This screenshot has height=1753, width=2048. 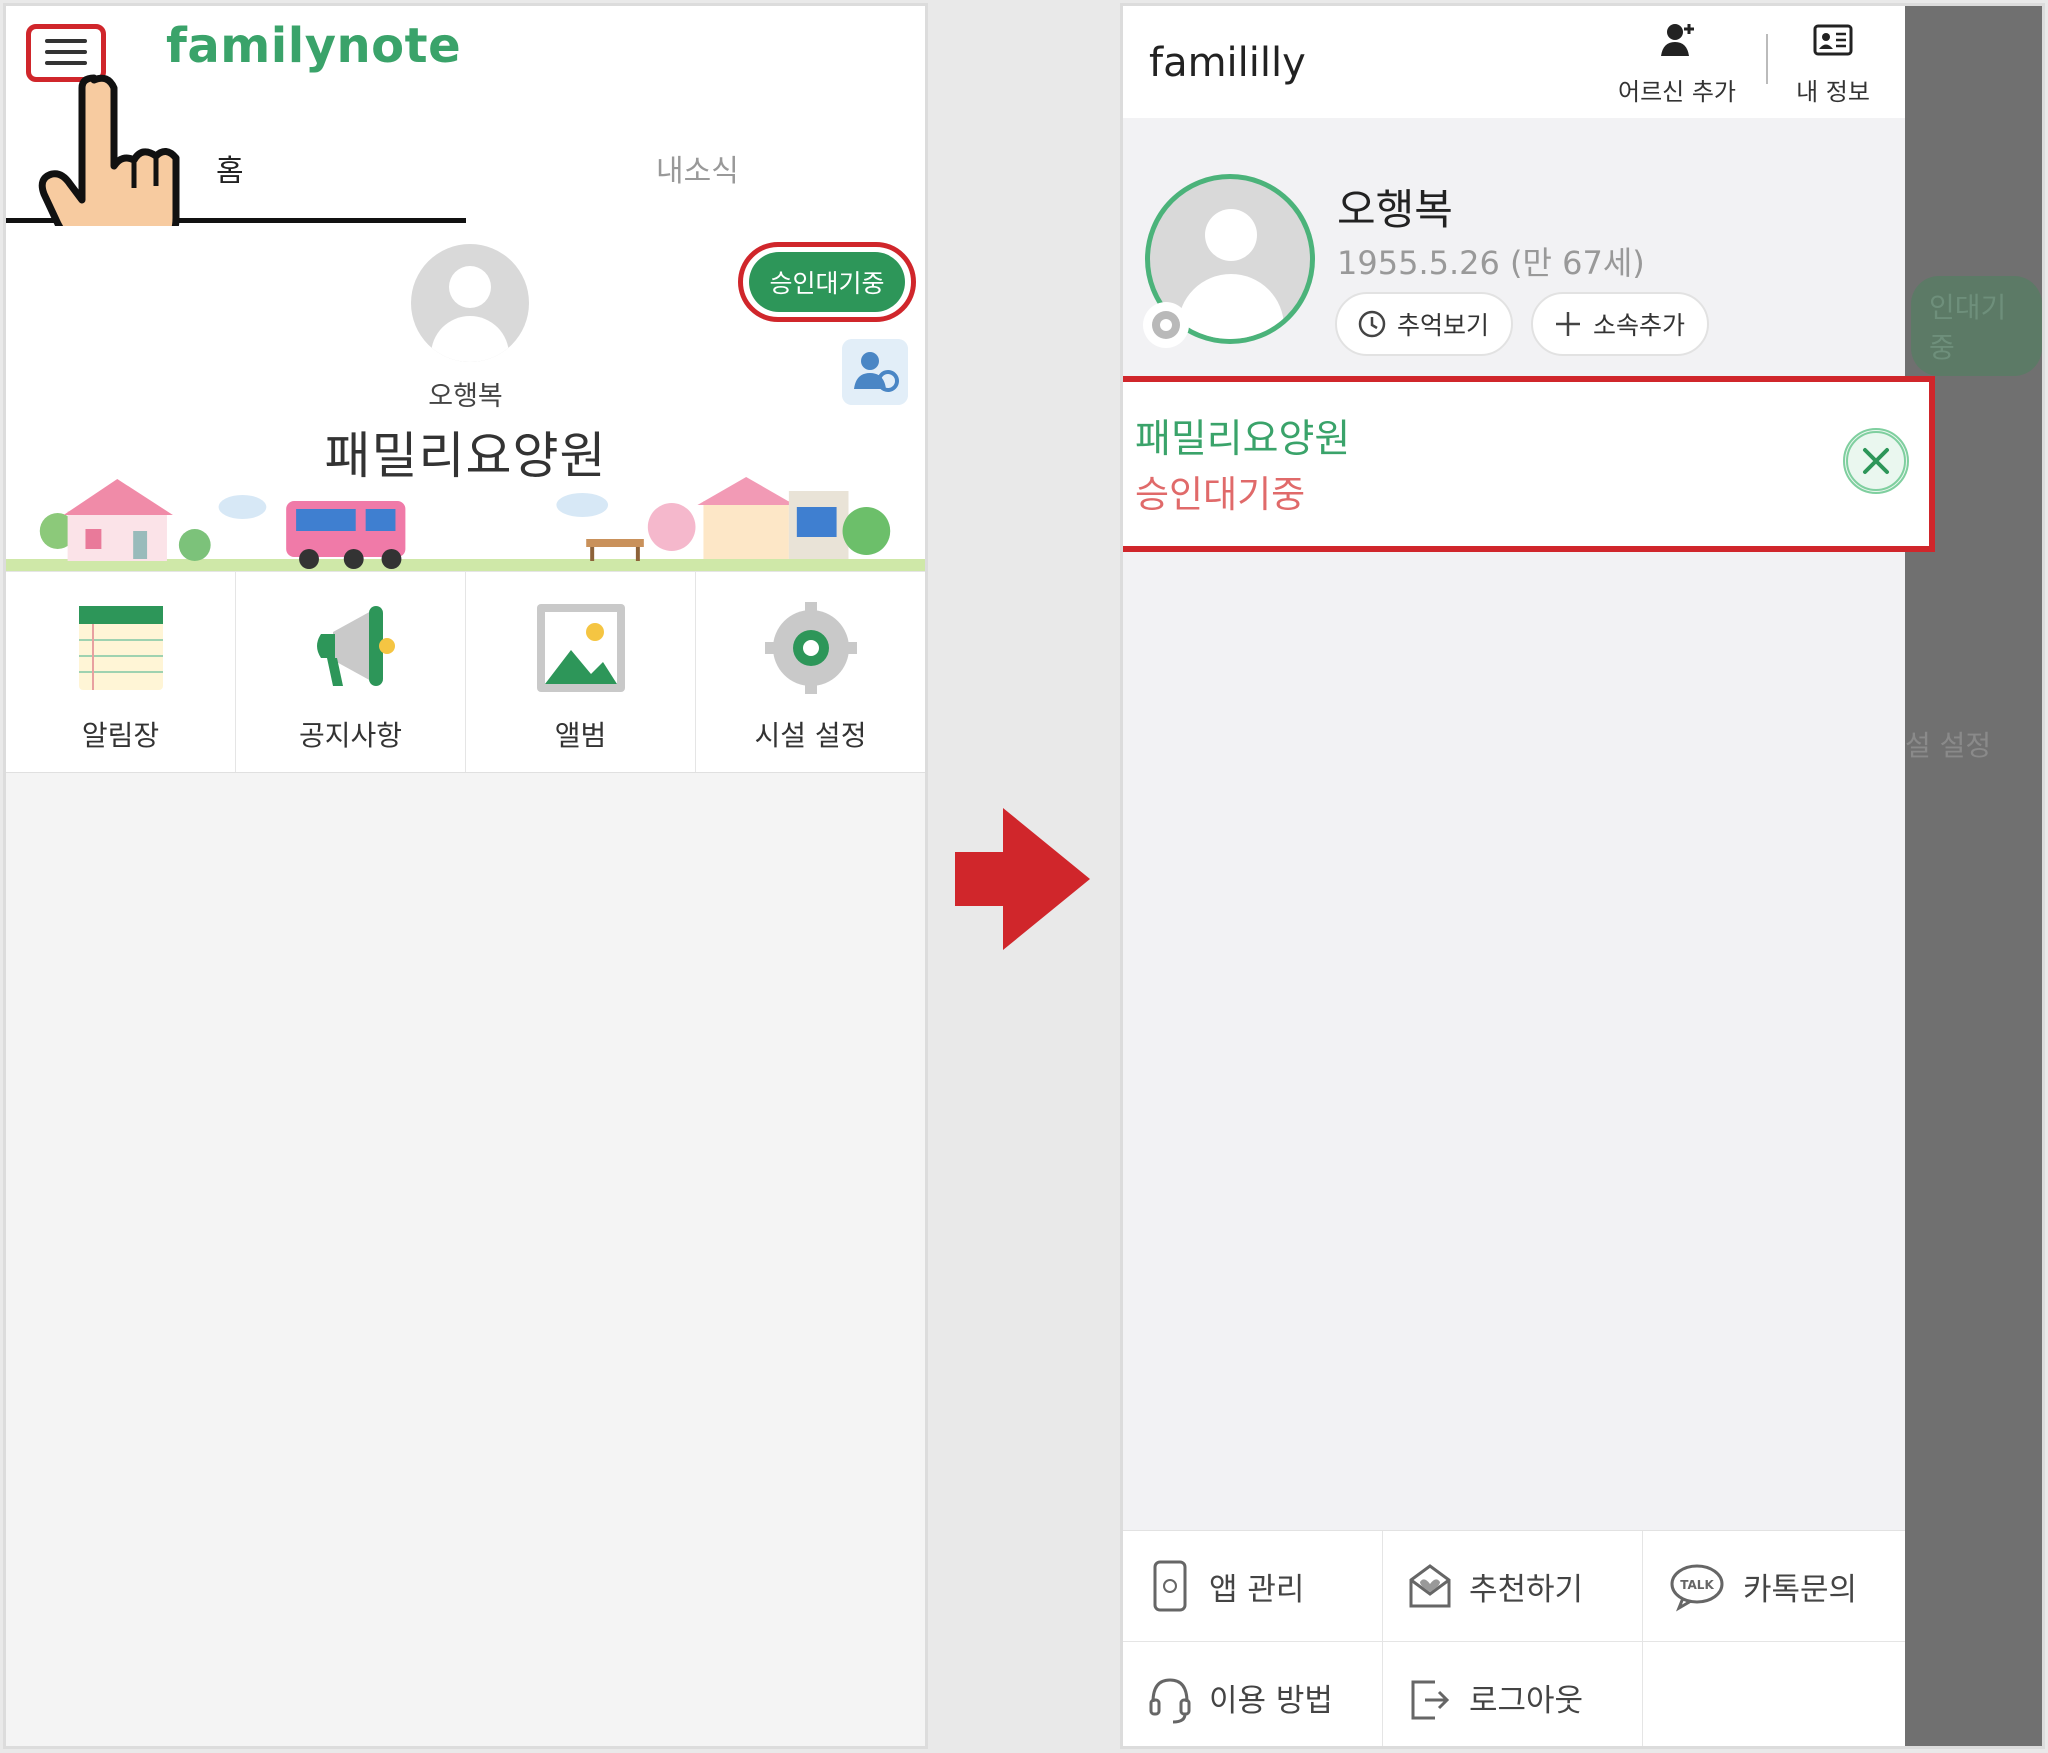 I want to click on svg-text: TALK, so click(x=1697, y=1585).